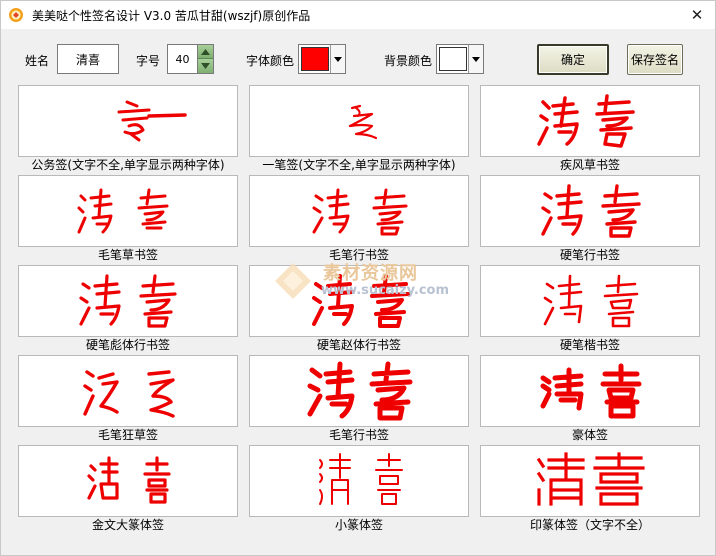  I want to click on signature-card: 硬笔赵体行书签, so click(359, 309).